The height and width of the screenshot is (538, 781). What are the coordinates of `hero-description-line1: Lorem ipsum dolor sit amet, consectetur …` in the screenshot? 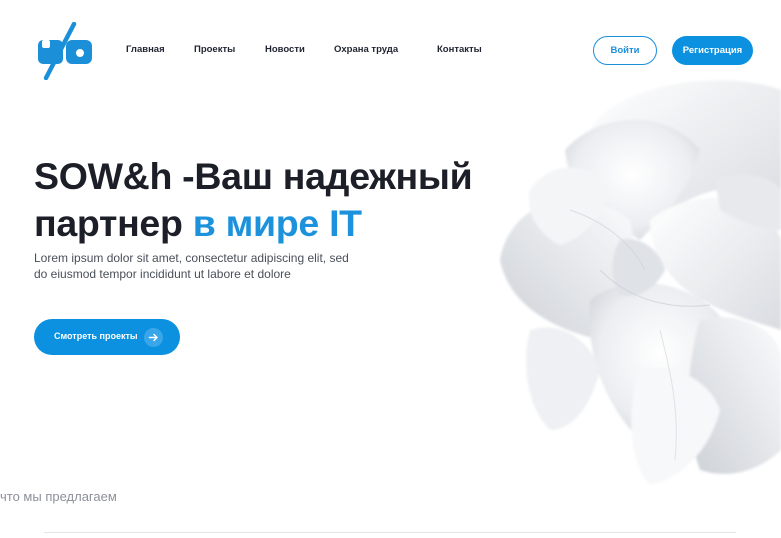 It's located at (191, 258).